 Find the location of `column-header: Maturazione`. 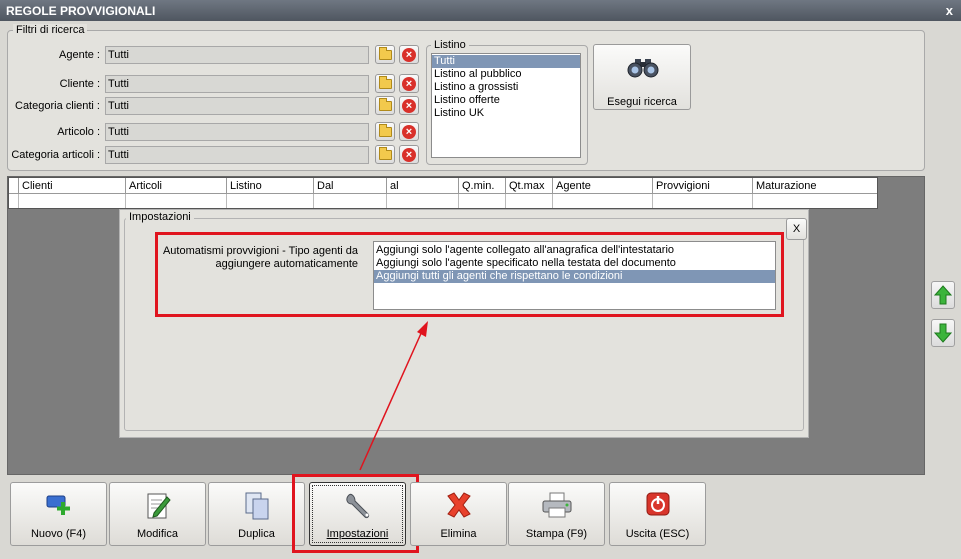

column-header: Maturazione is located at coordinates (815, 186).